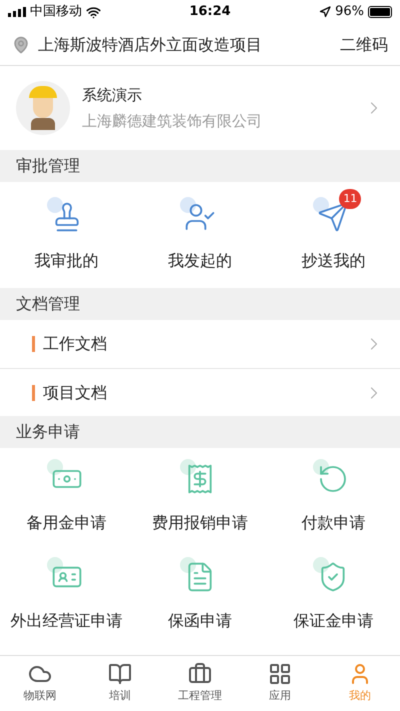 The height and width of the screenshot is (711, 400). What do you see at coordinates (189, 44) in the screenshot?
I see `project-name: 上海斯波特酒店外立面改造项目` at bounding box center [189, 44].